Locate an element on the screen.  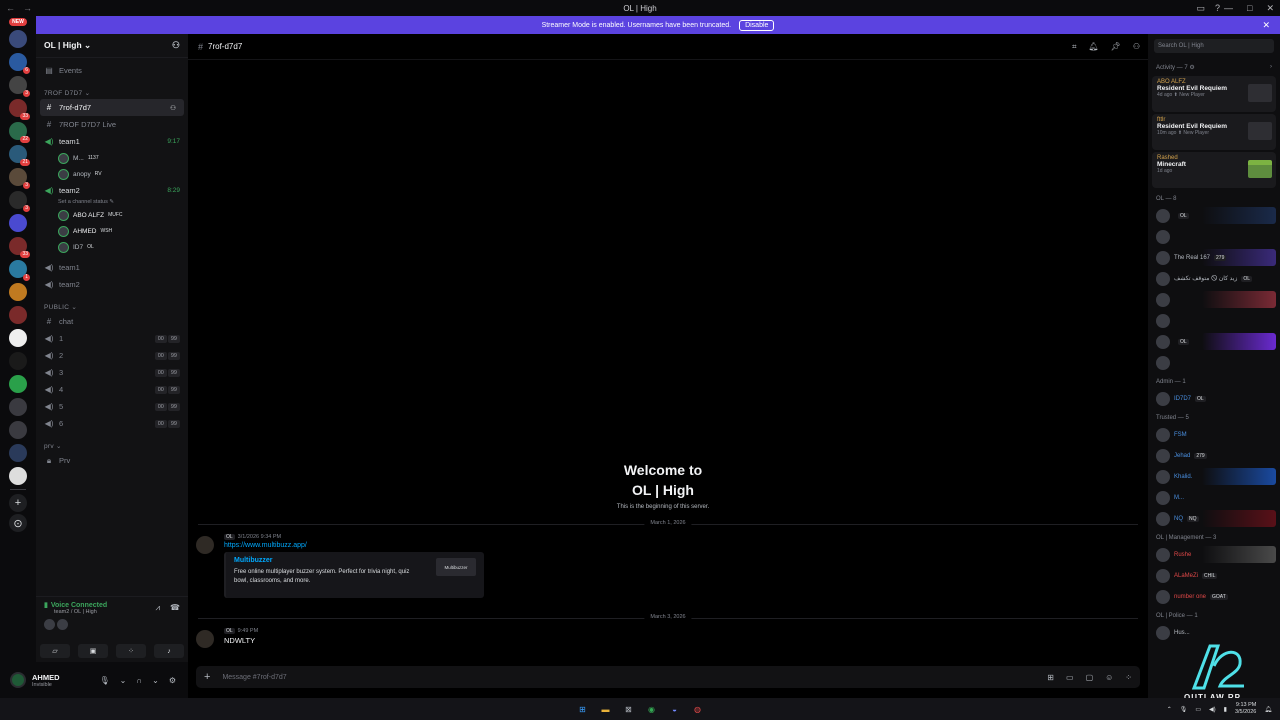
volume-icon: ◀) is located at coordinates (1212, 709).